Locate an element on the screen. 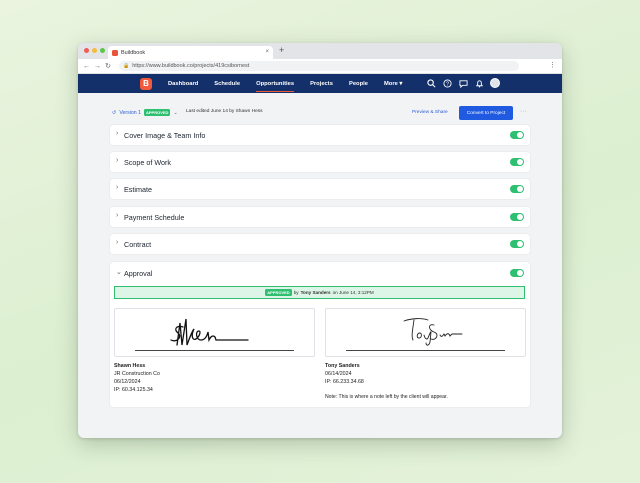  client-name: Tony Sanders is located at coordinates (342, 366).